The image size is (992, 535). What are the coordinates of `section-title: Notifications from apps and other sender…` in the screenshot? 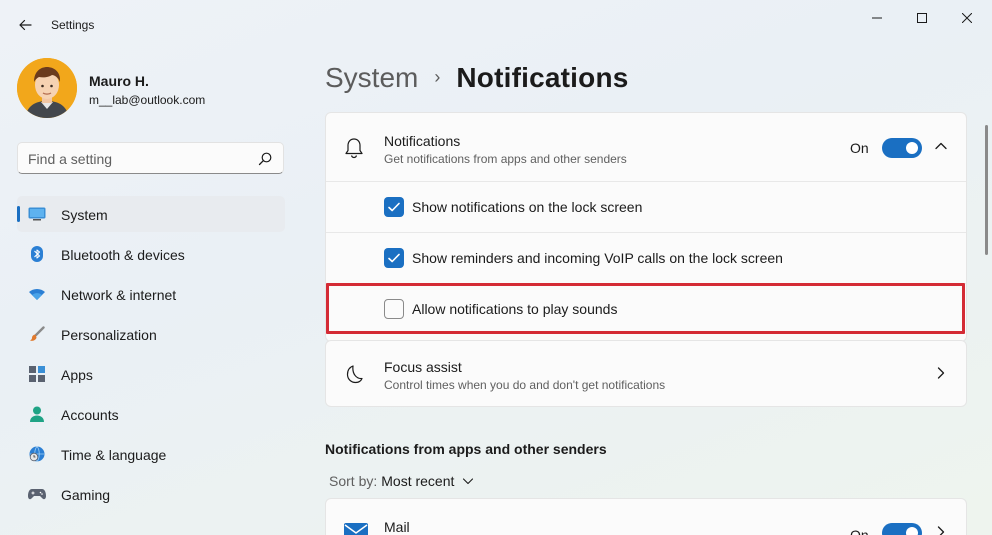 It's located at (466, 449).